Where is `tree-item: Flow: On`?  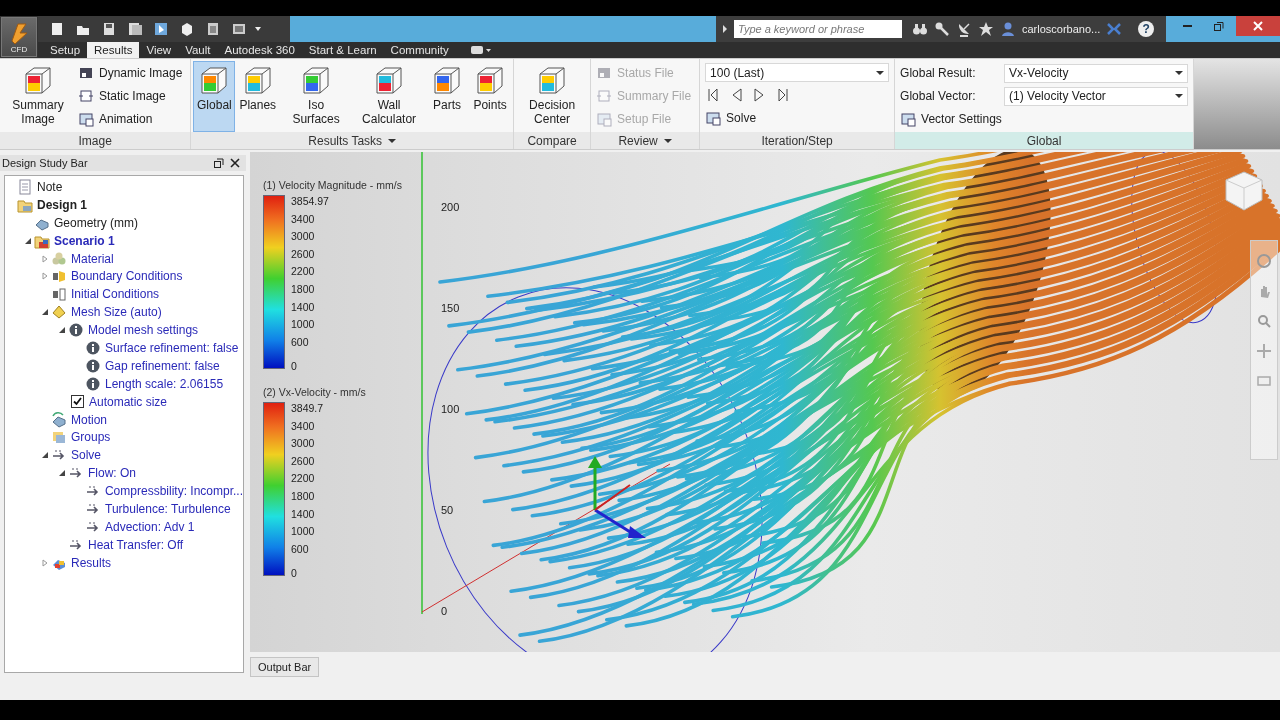
tree-item: Flow: On is located at coordinates (112, 473).